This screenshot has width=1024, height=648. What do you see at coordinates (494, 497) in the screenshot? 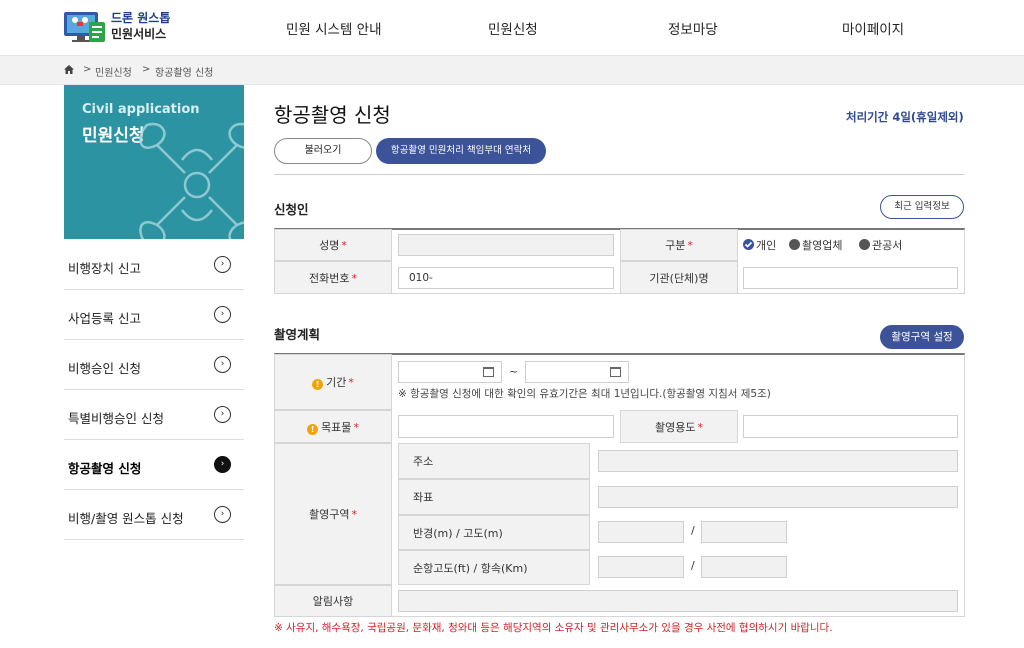
I see `coord-label: 좌표` at bounding box center [494, 497].